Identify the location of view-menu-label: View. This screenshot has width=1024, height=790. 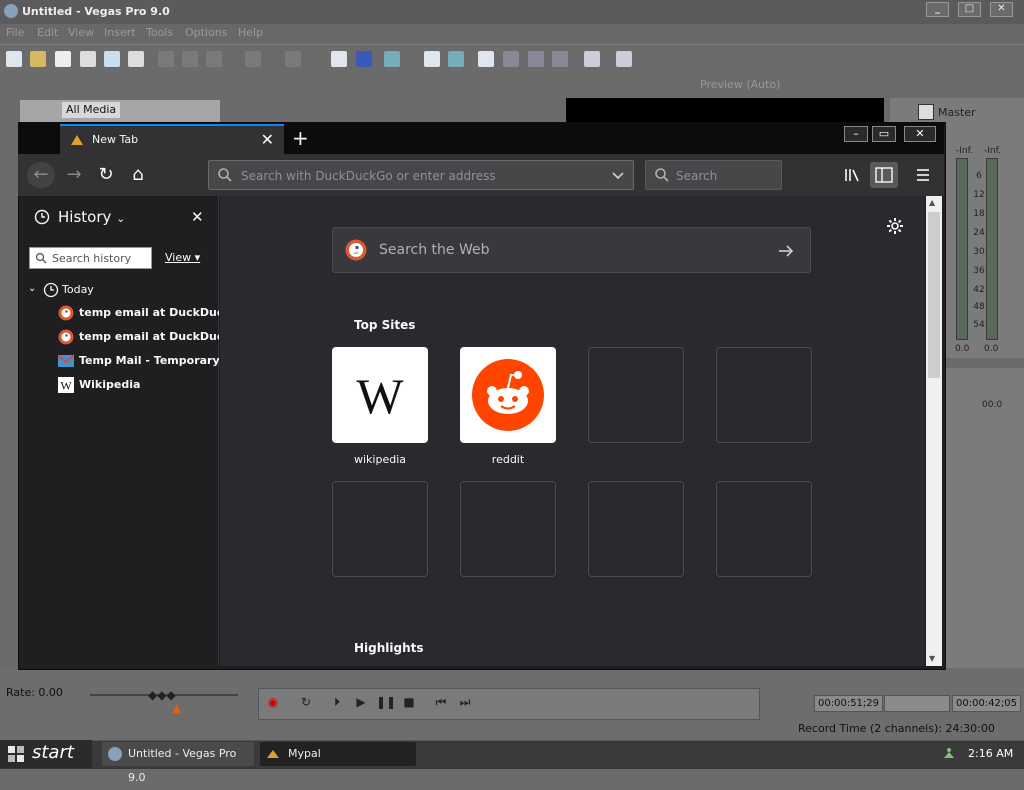
(178, 257).